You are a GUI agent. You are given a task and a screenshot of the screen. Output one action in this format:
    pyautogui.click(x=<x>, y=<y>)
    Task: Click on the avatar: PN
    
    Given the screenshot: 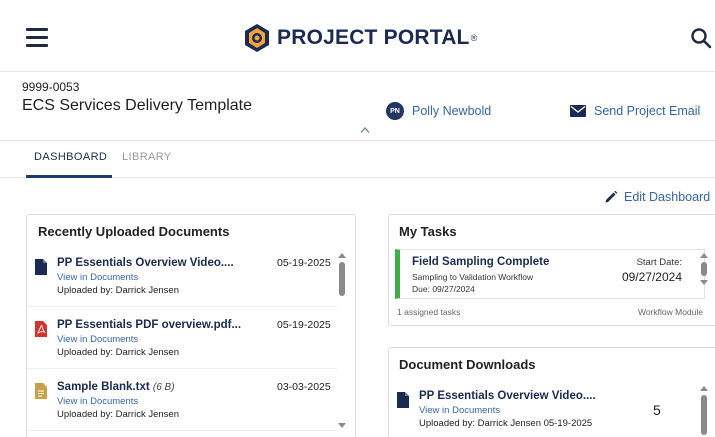 What is the action you would take?
    pyautogui.click(x=395, y=111)
    